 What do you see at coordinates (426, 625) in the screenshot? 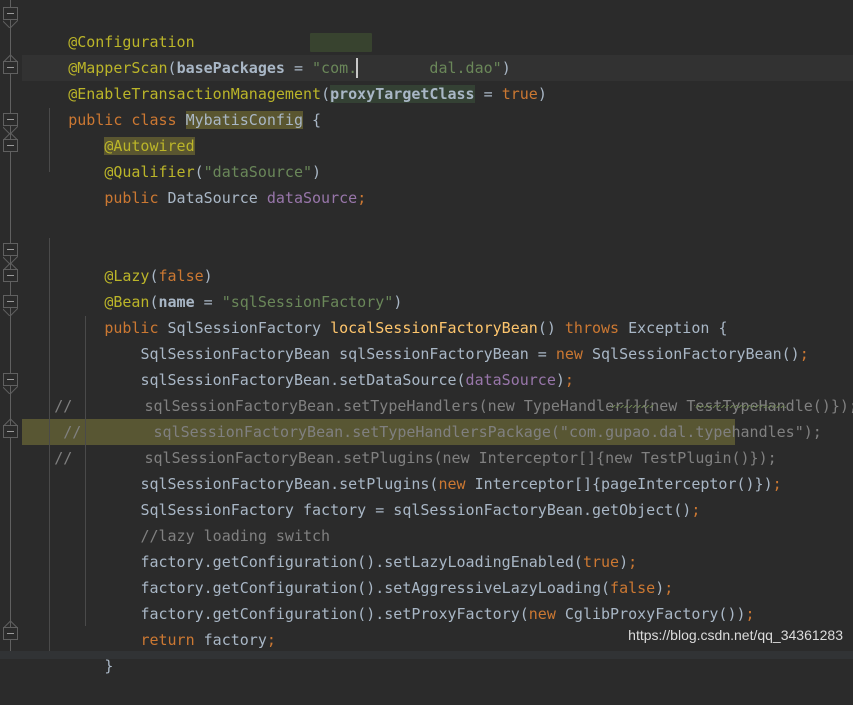
I see `code-line-24: return factory;` at bounding box center [426, 625].